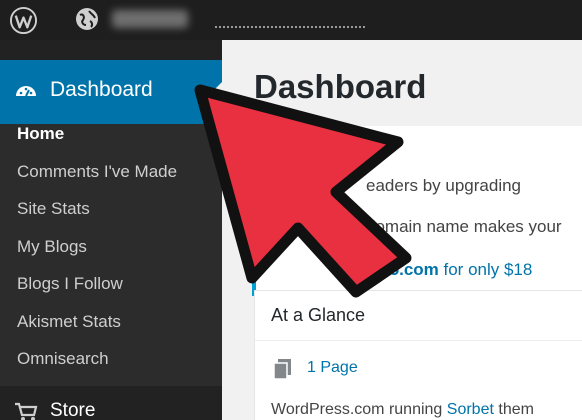  I want to click on submenu-item-site-stats: Site Stats, so click(53, 209).